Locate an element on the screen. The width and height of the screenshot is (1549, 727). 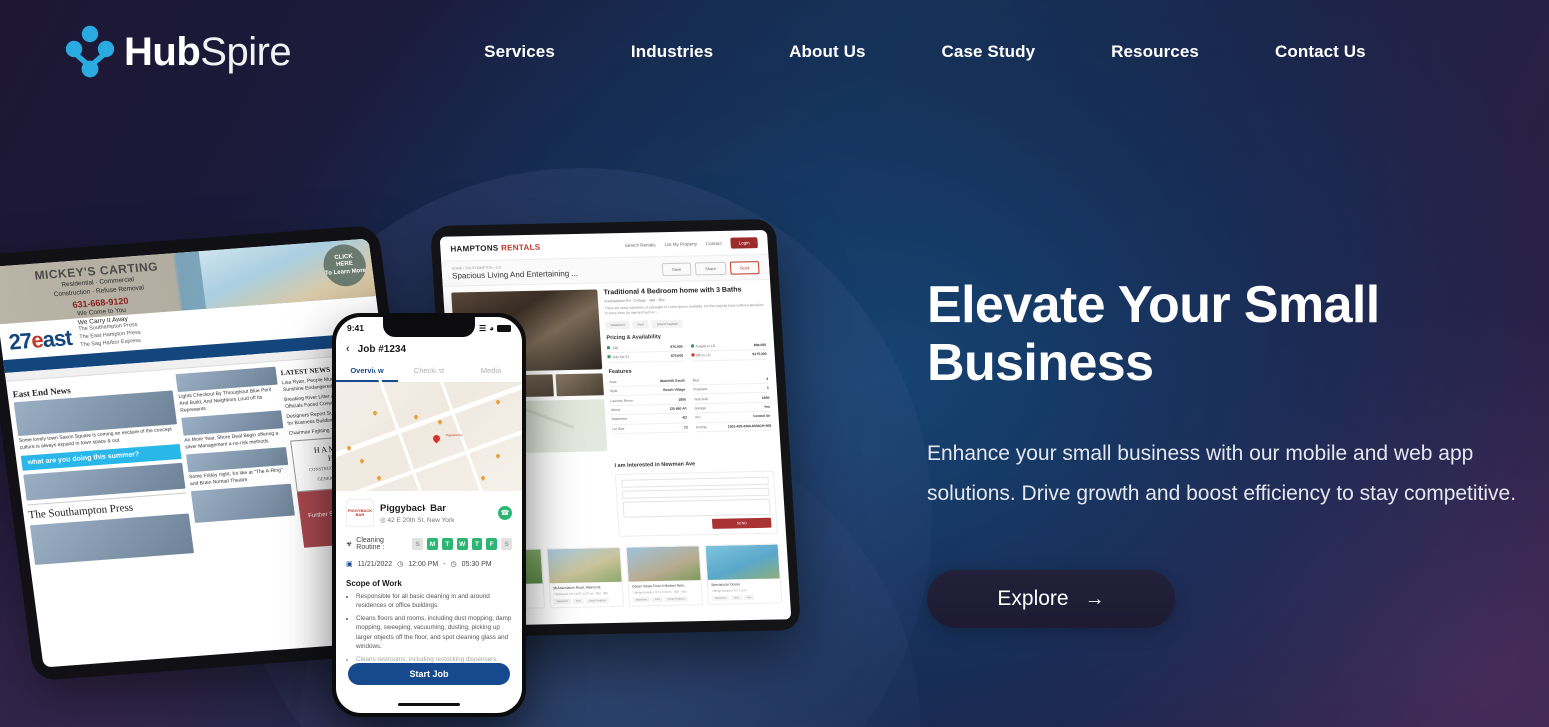
calendar-icon: ▣ is located at coordinates (349, 564).